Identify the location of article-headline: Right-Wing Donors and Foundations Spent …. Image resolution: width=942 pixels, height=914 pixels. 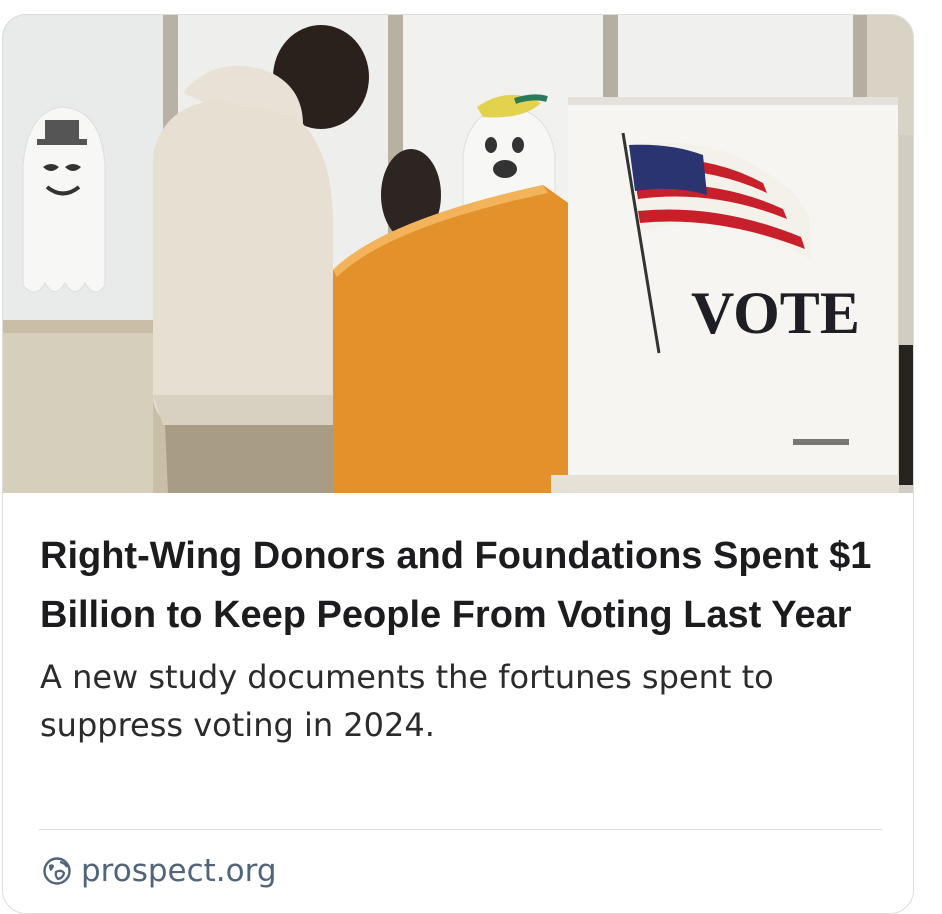
(462, 569).